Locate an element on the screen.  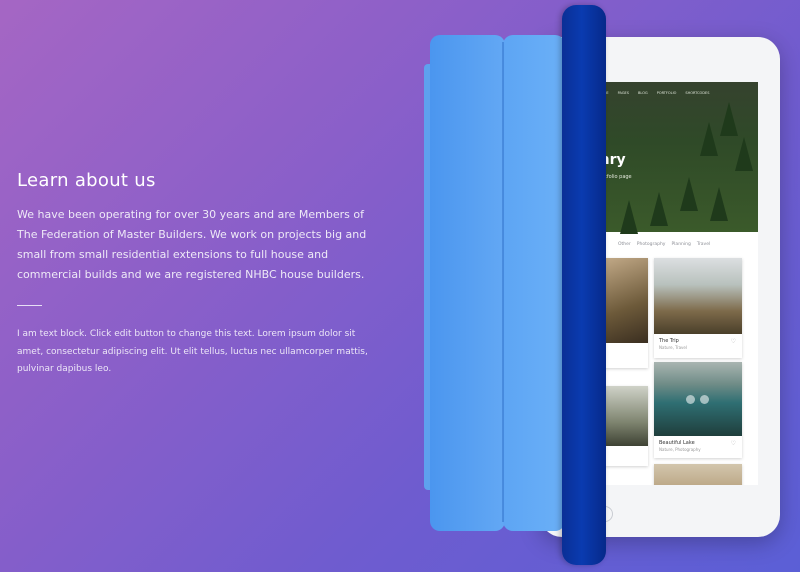
portfolio-card: The Trip Nature, Travel ♡ is located at coordinates (698, 308).